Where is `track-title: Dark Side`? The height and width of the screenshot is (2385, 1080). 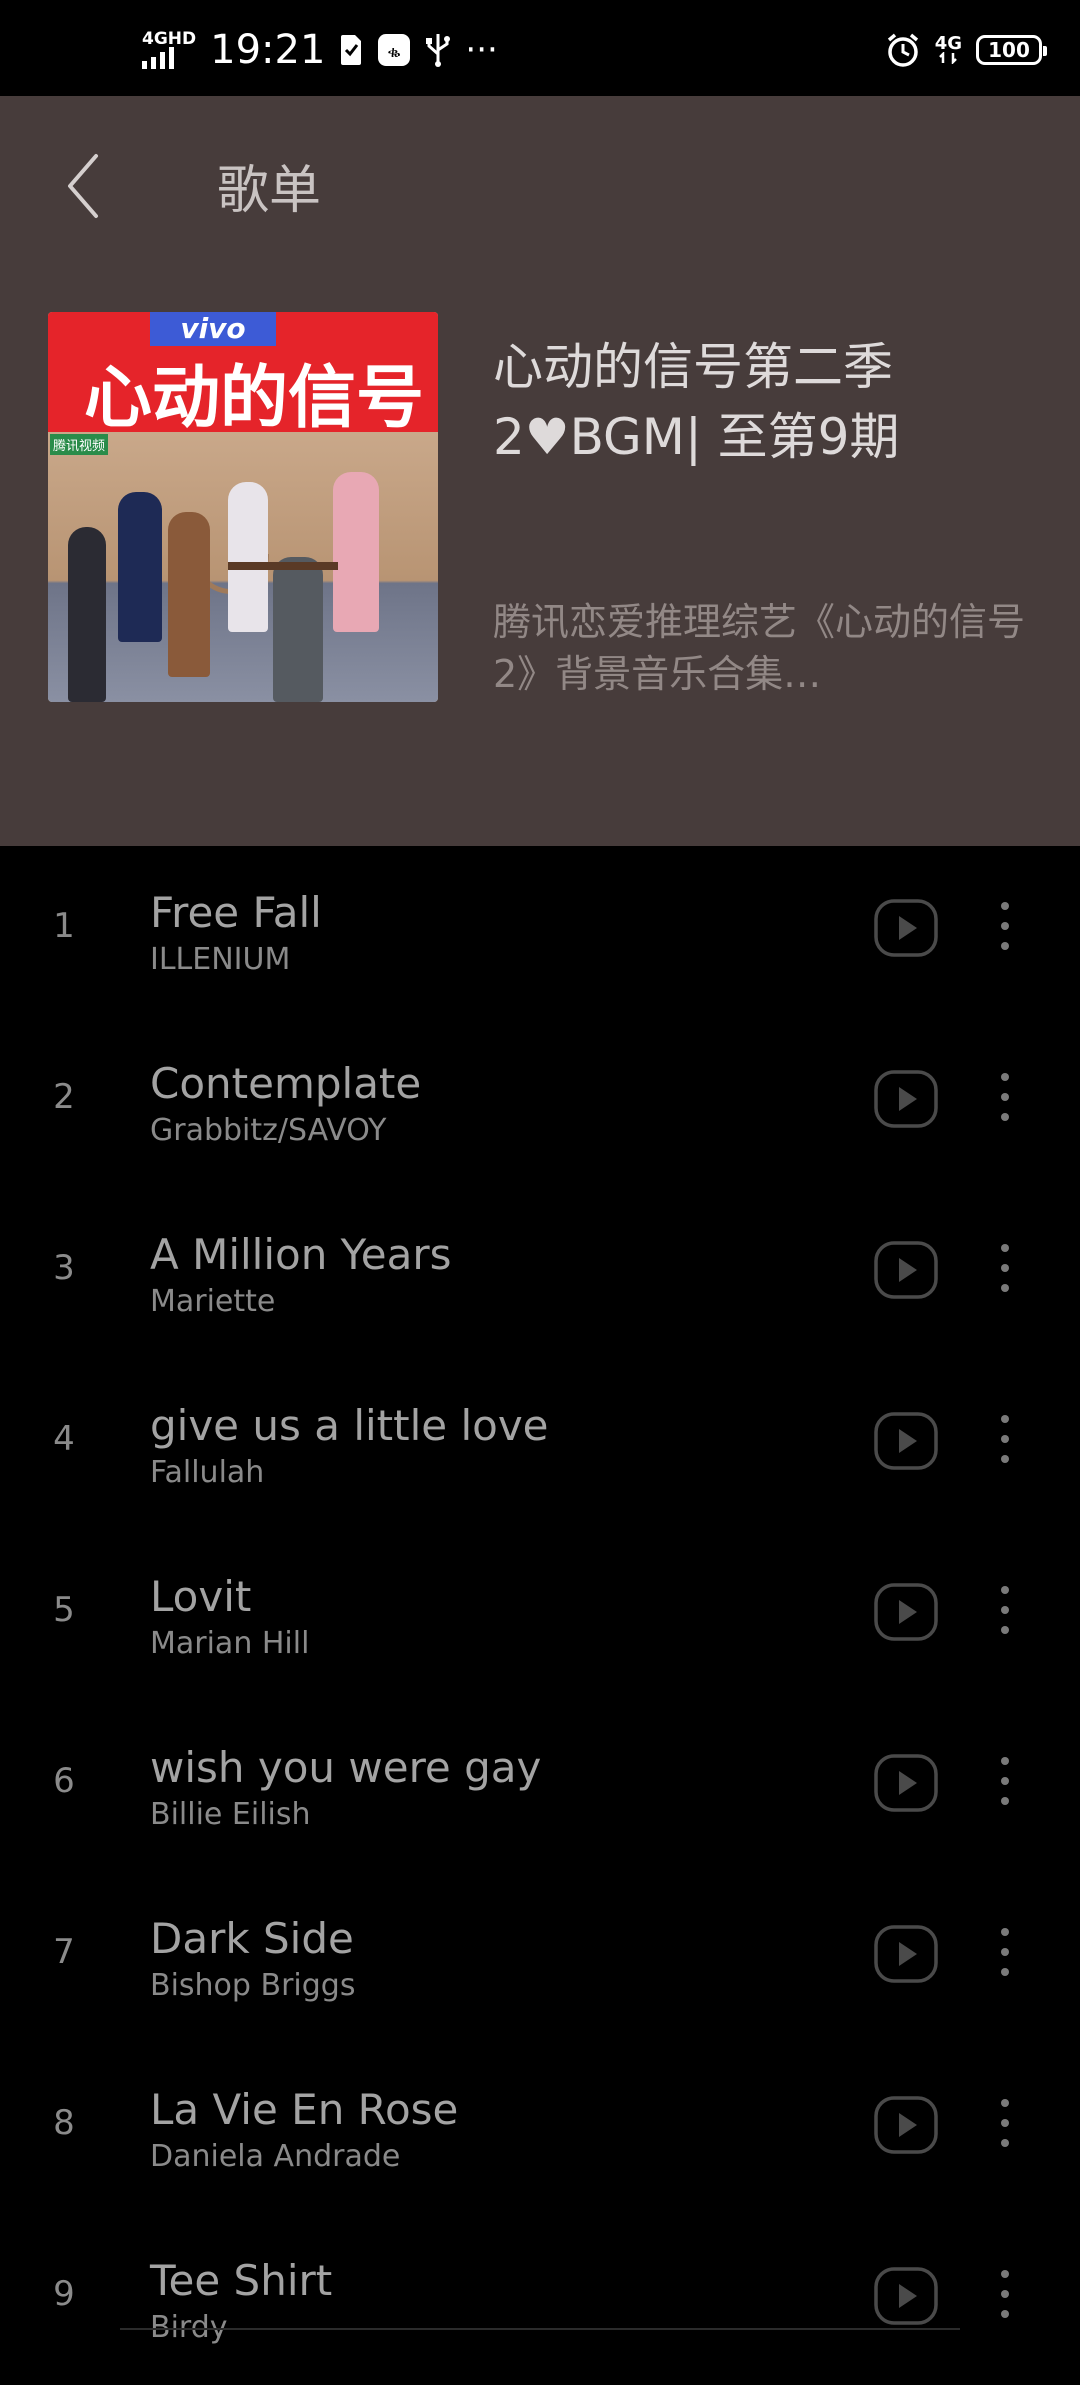
track-title: Dark Side is located at coordinates (252, 1938).